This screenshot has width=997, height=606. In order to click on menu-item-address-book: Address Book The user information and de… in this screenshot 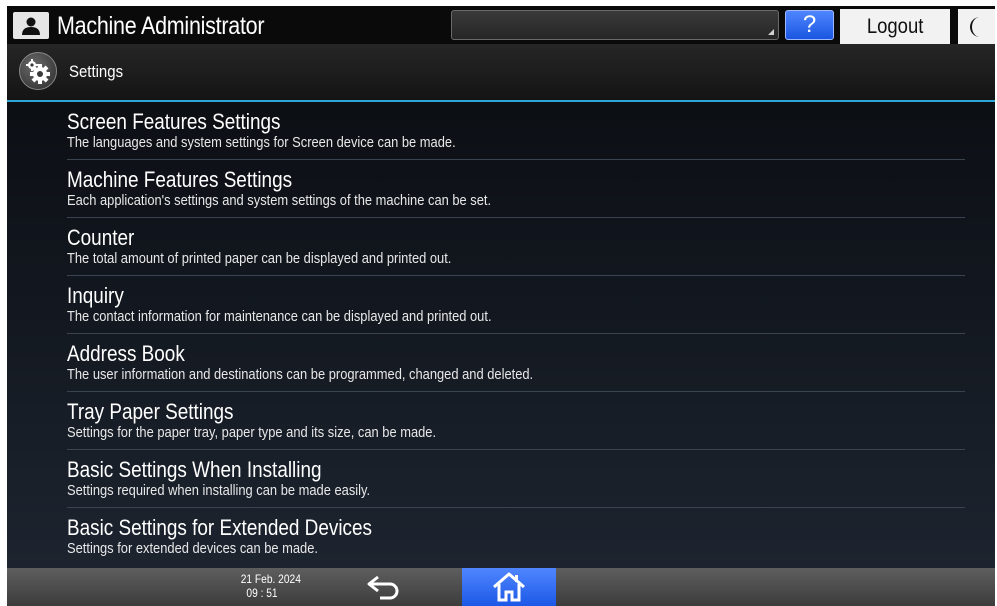, I will do `click(516, 363)`.